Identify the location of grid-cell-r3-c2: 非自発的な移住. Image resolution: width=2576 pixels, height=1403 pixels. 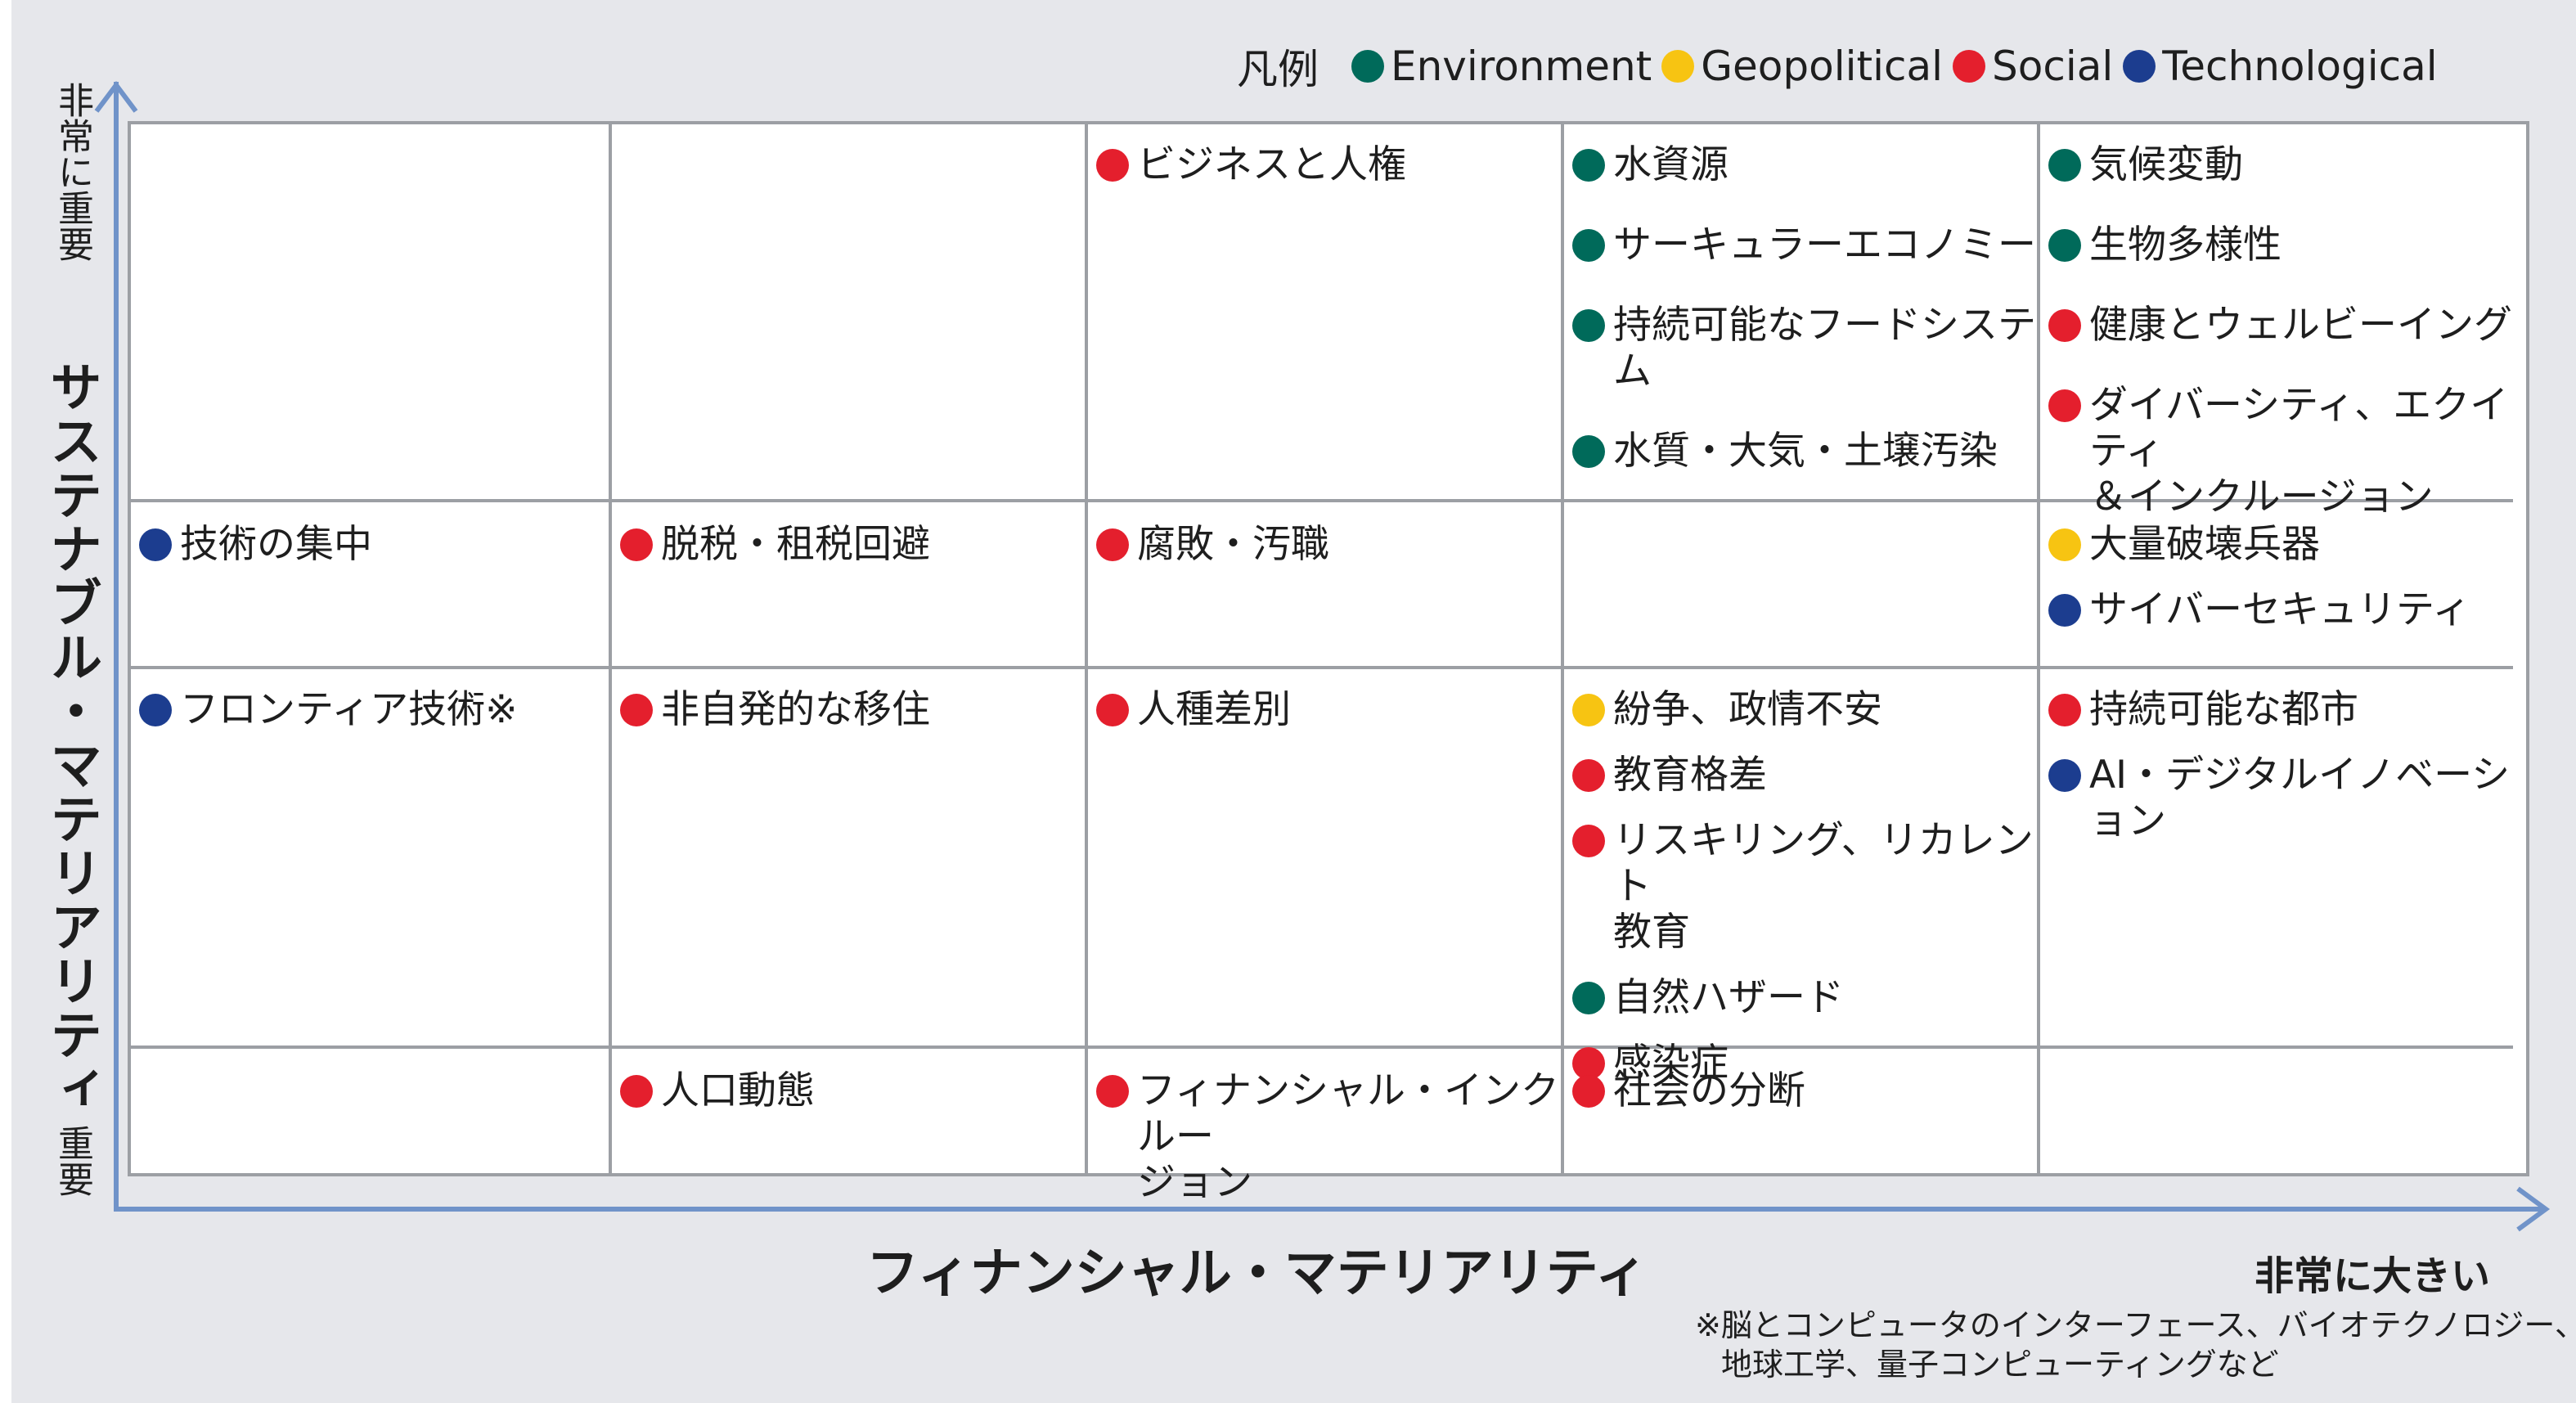
(850, 859).